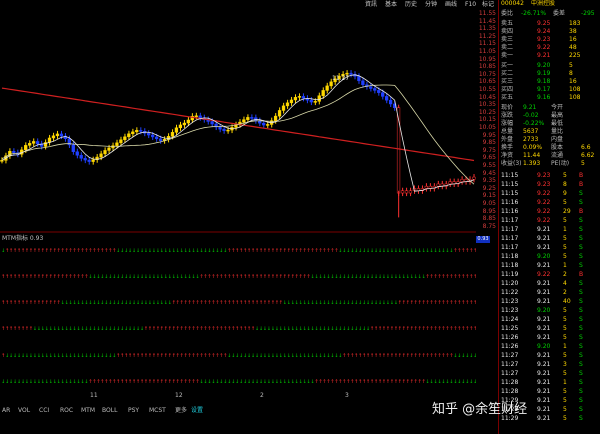  I want to click on stat-label: 最低, so click(557, 123).